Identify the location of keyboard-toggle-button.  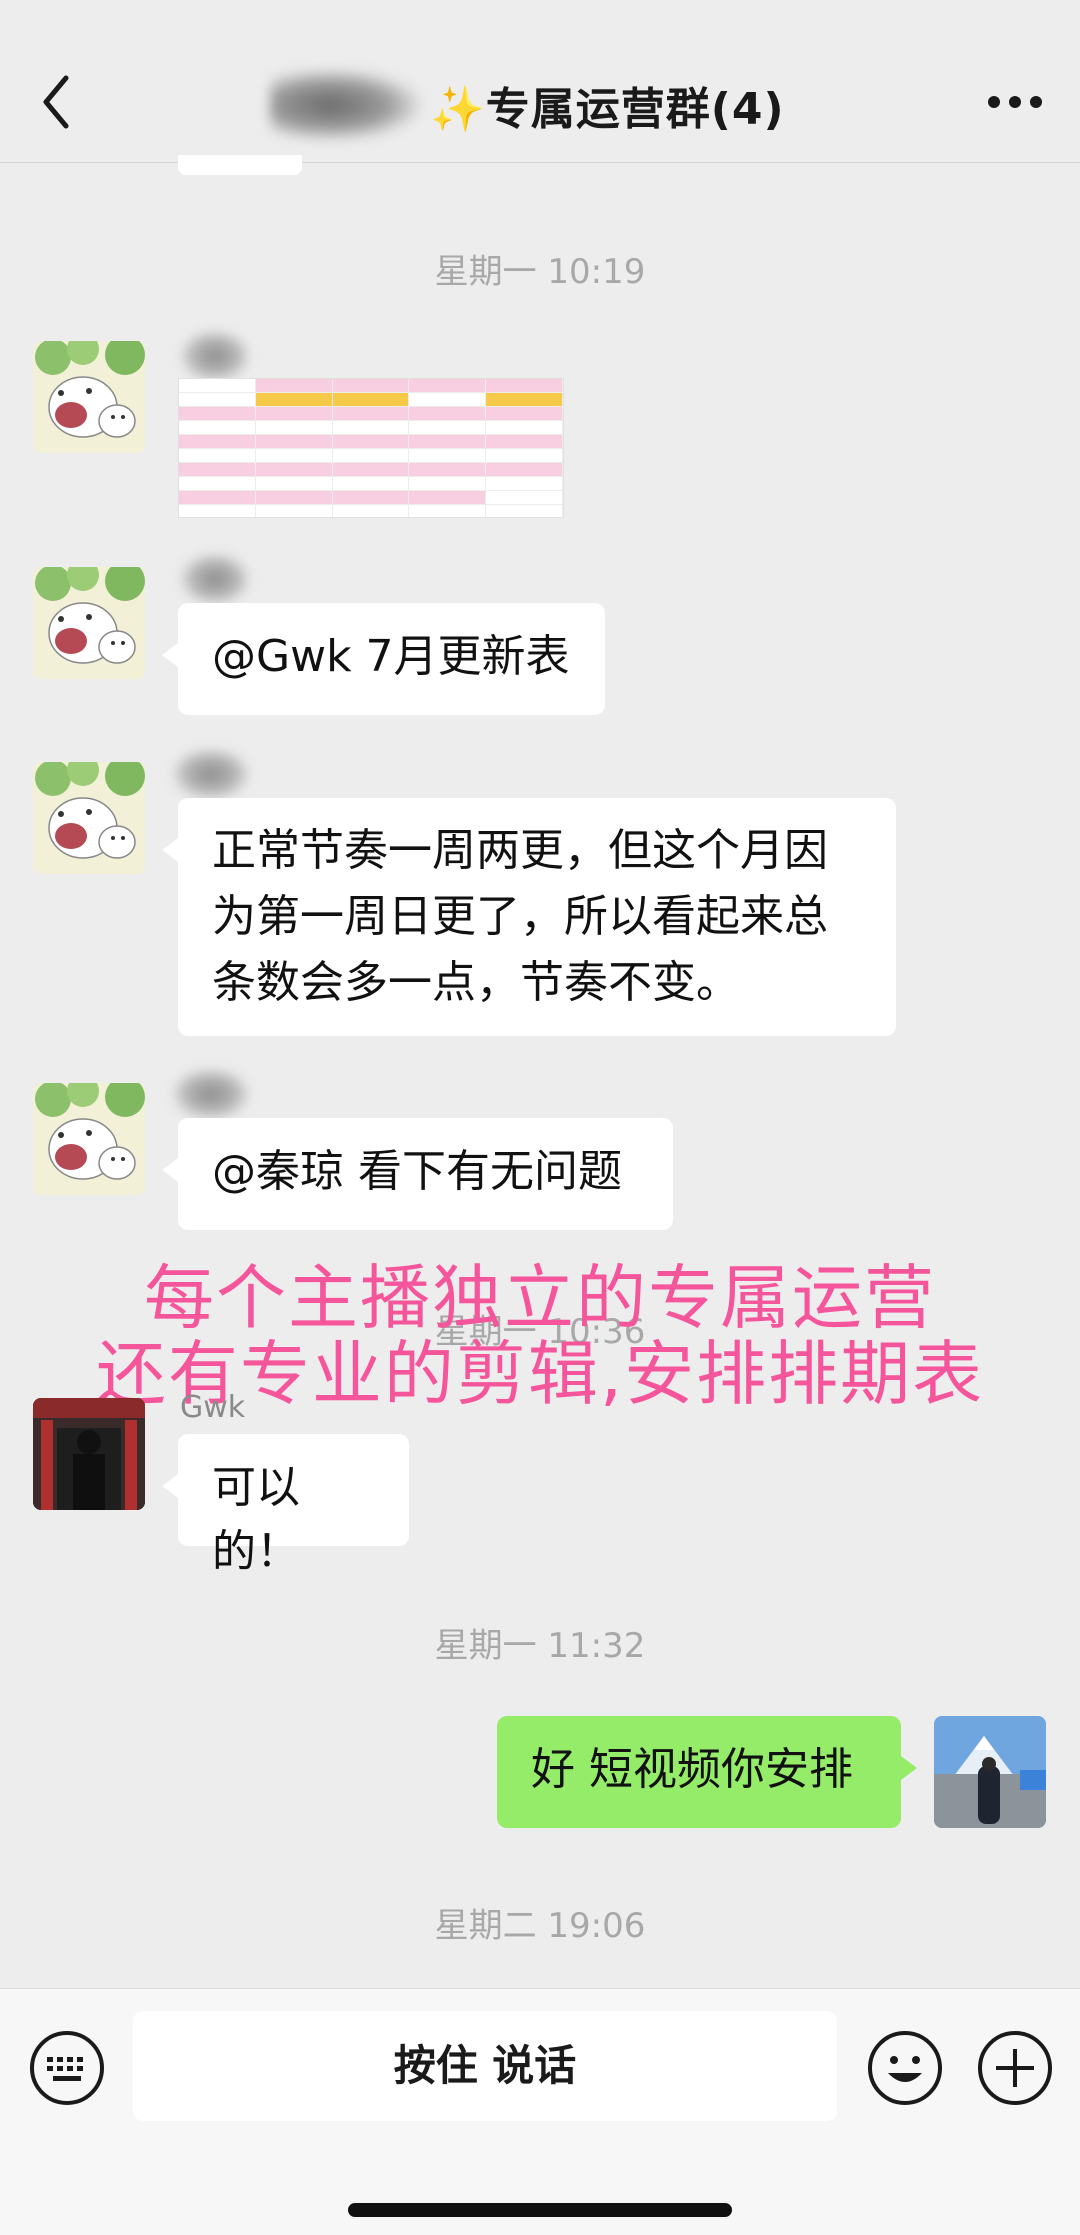
(67, 2068).